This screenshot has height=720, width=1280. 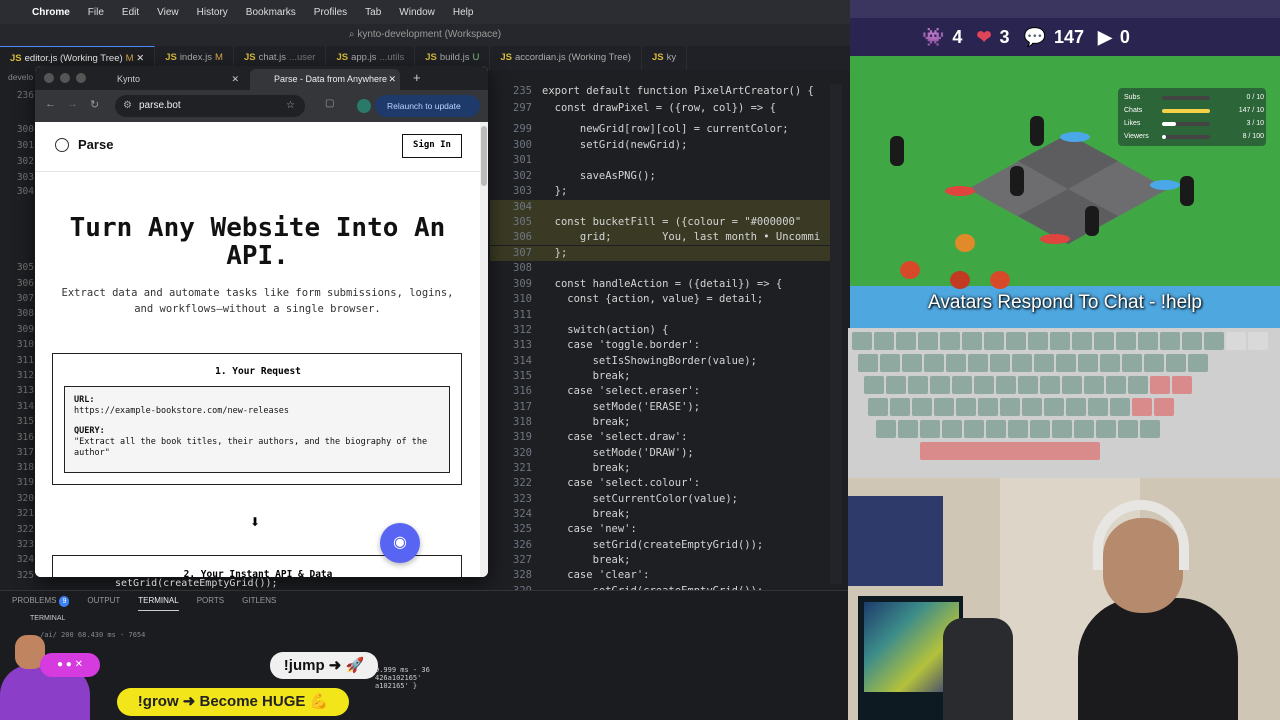 What do you see at coordinates (41, 601) in the screenshot?
I see `tab-problems: PROBLEMS 9` at bounding box center [41, 601].